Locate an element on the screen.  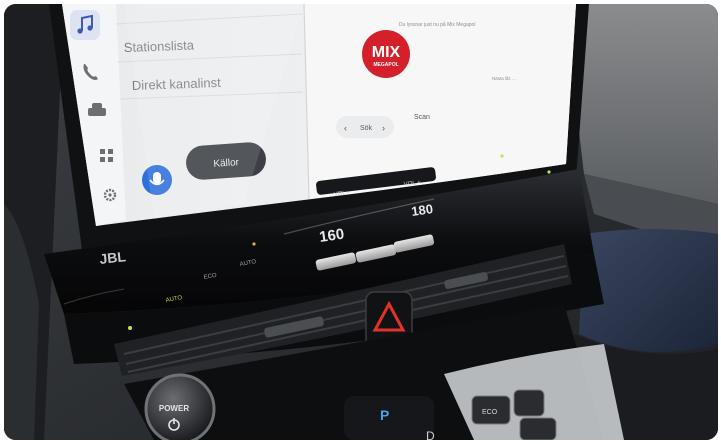
logo-text-top: MIX is located at coordinates (386, 52).